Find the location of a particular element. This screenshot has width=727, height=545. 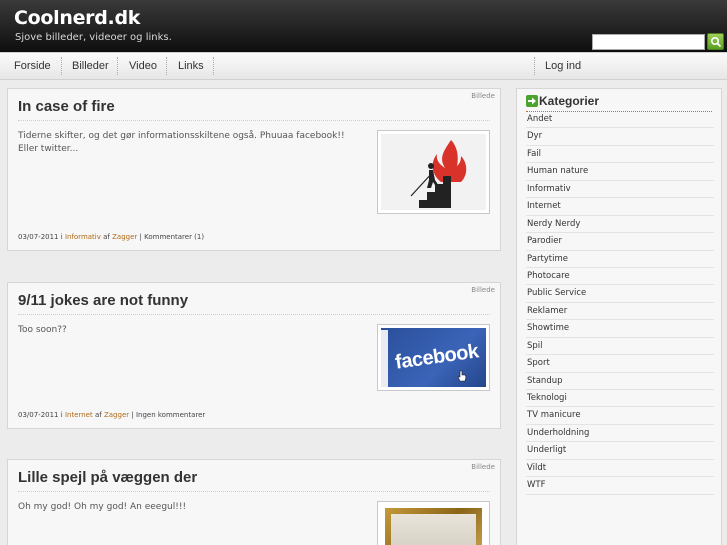

category-item-showtime: Showtime is located at coordinates (620, 329).